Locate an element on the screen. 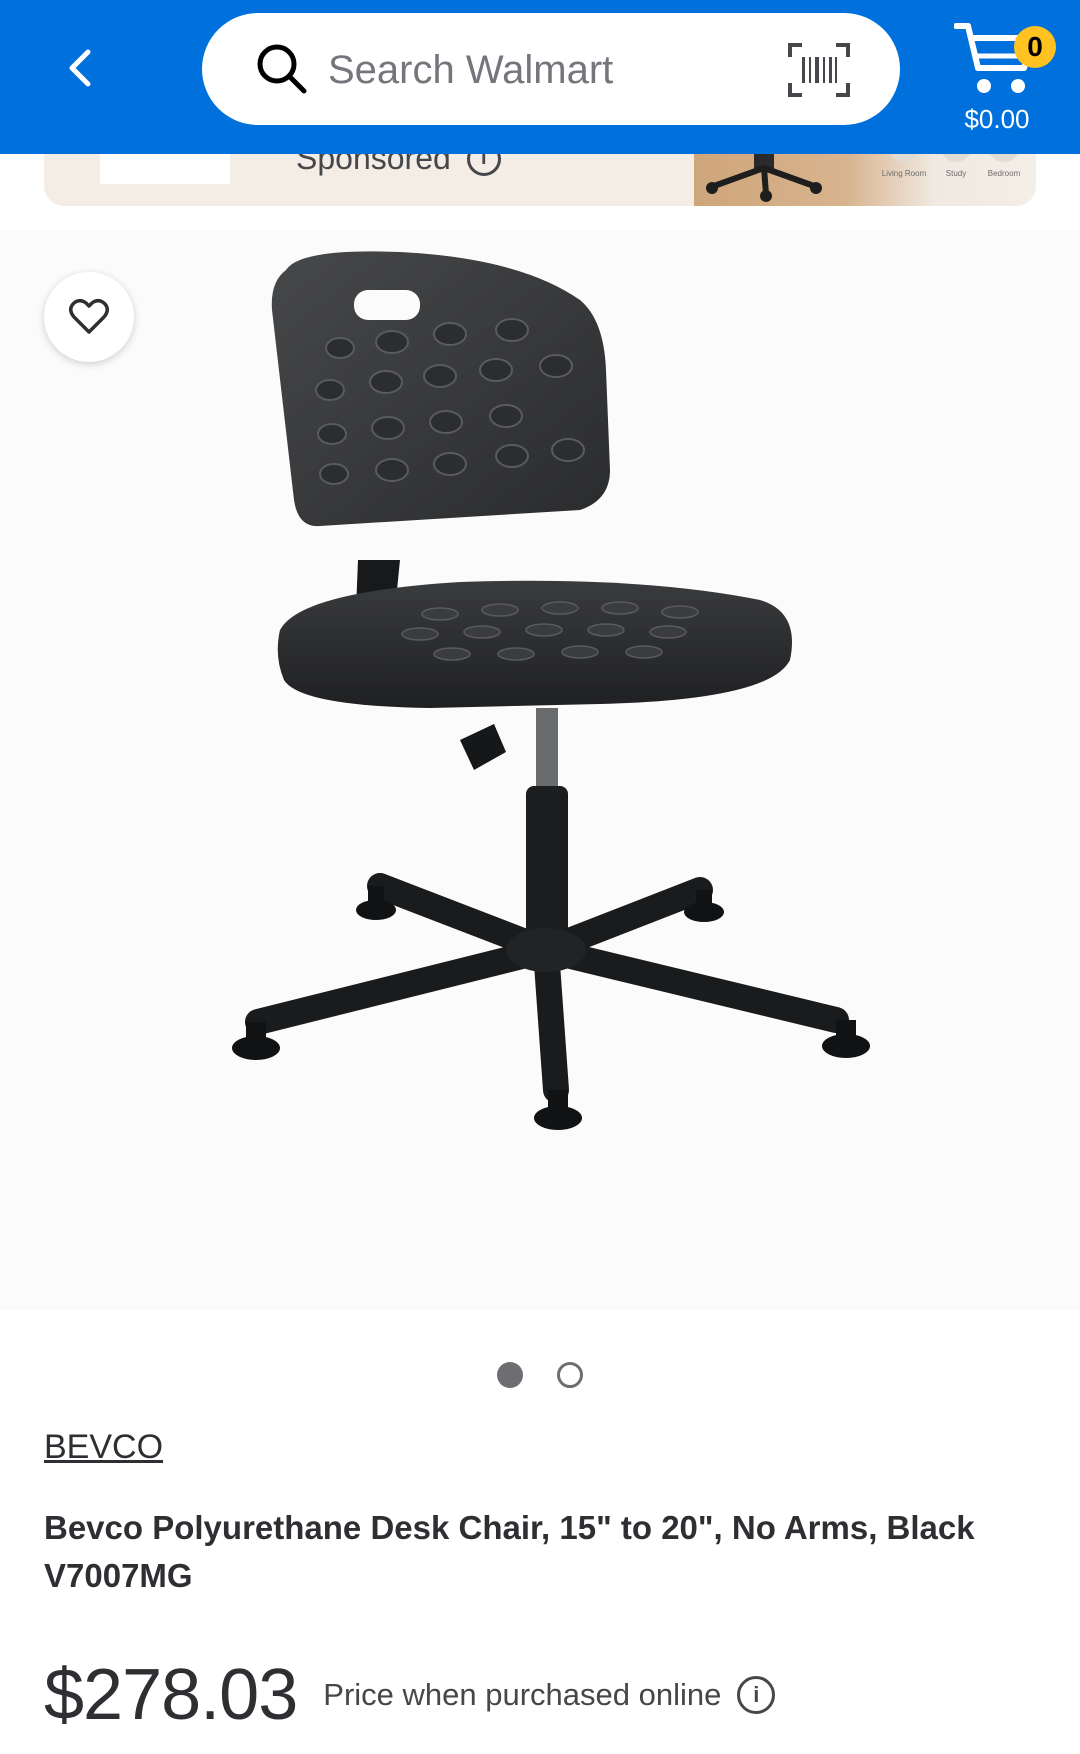 The width and height of the screenshot is (1080, 1754). search-bar is located at coordinates (551, 69).